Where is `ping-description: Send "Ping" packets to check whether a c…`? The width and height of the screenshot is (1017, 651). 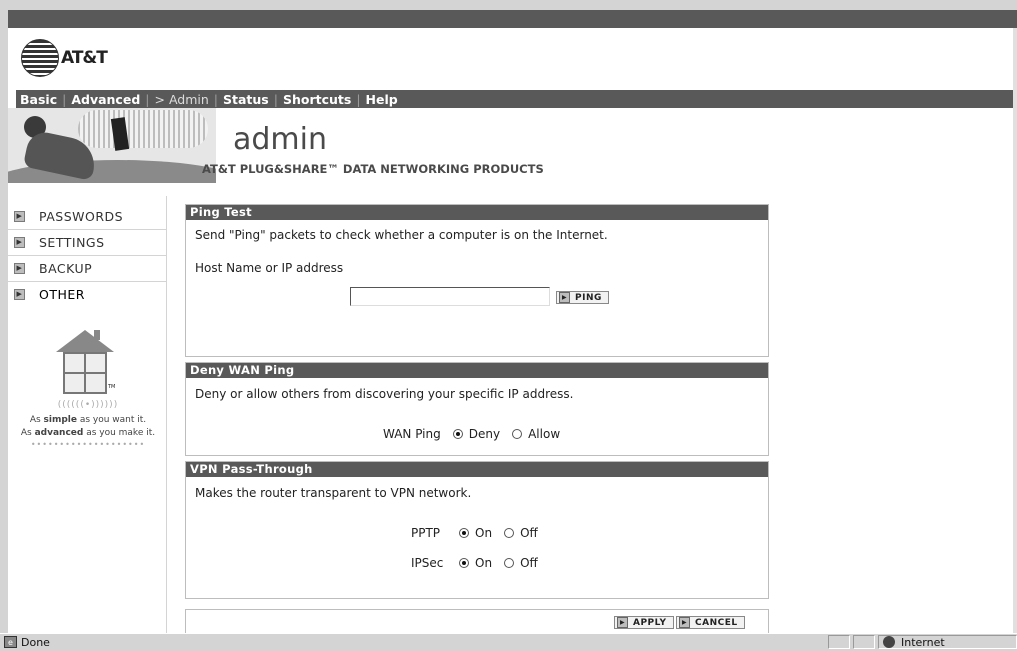 ping-description: Send "Ping" packets to check whether a c… is located at coordinates (401, 235).